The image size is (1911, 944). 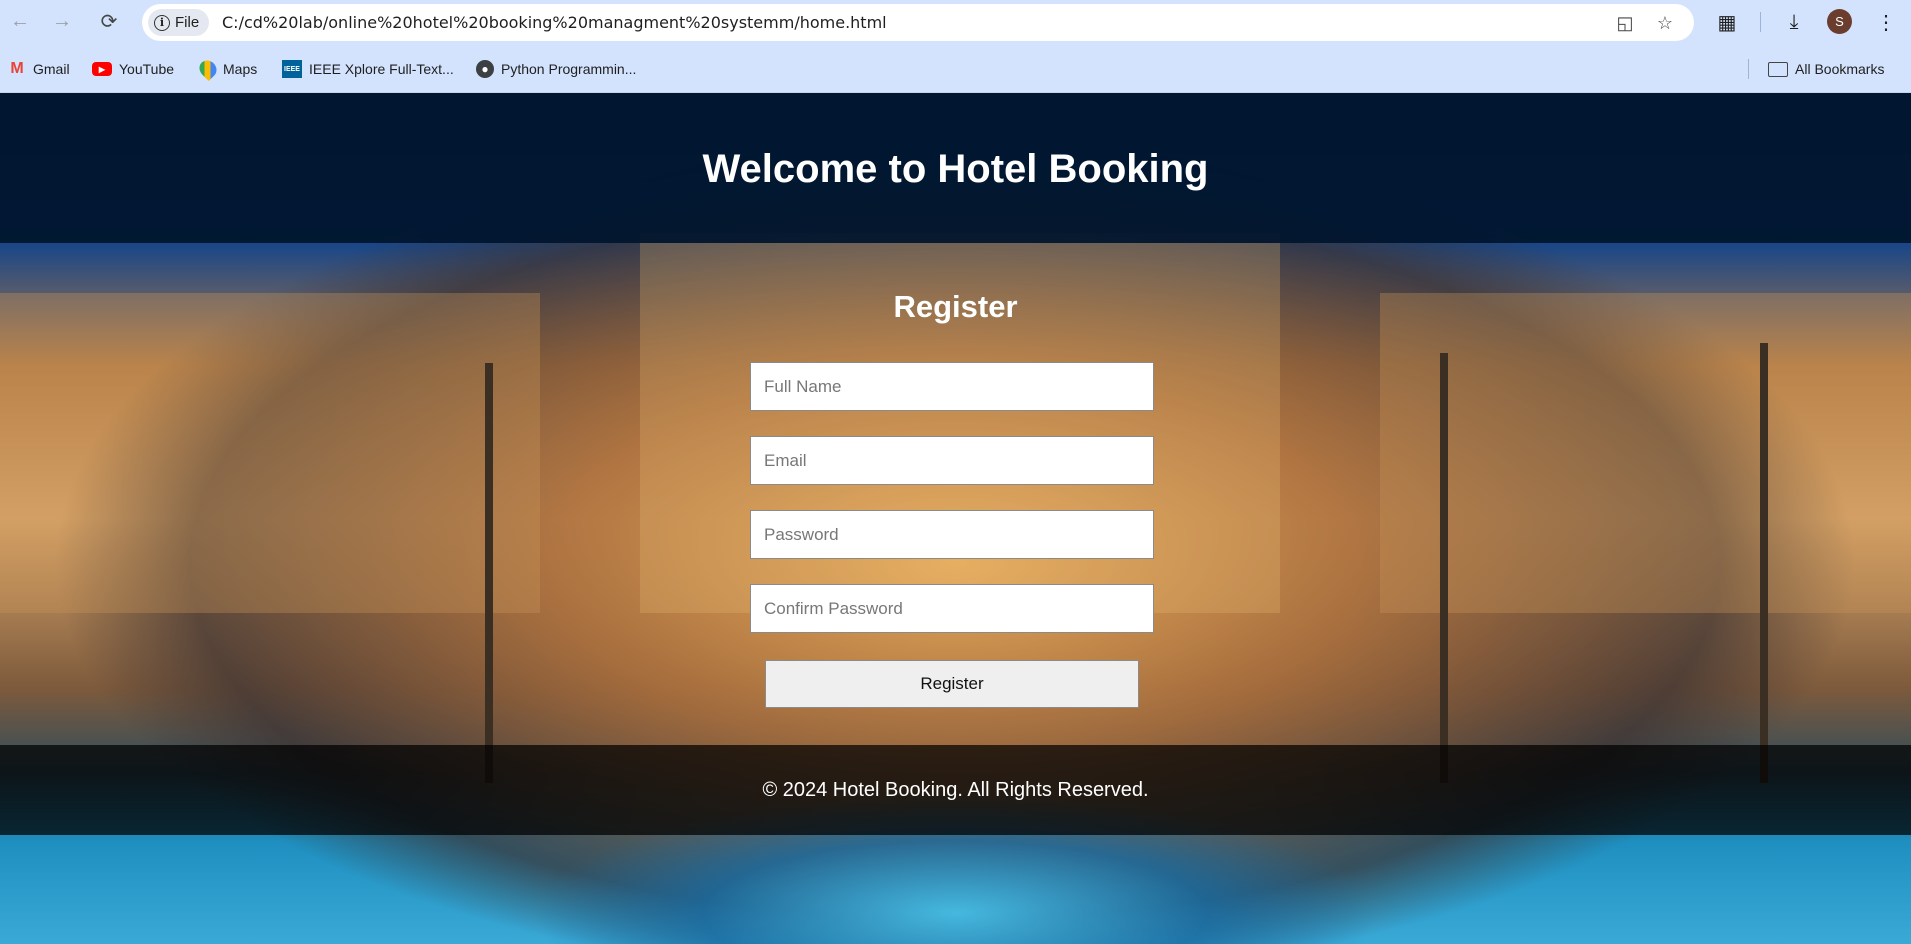 I want to click on bookmark-gmail: M Gmail, so click(x=39, y=69).